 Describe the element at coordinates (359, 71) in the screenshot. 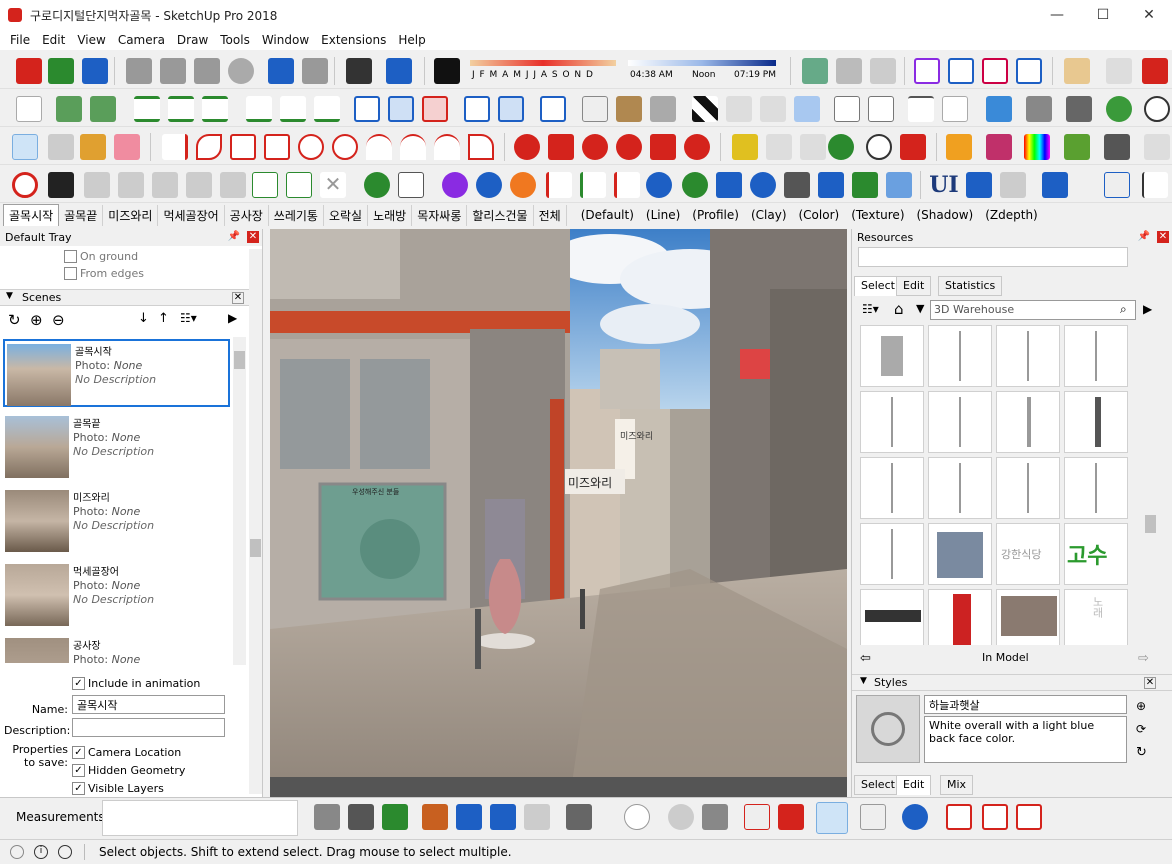

I see `print-icon` at that location.